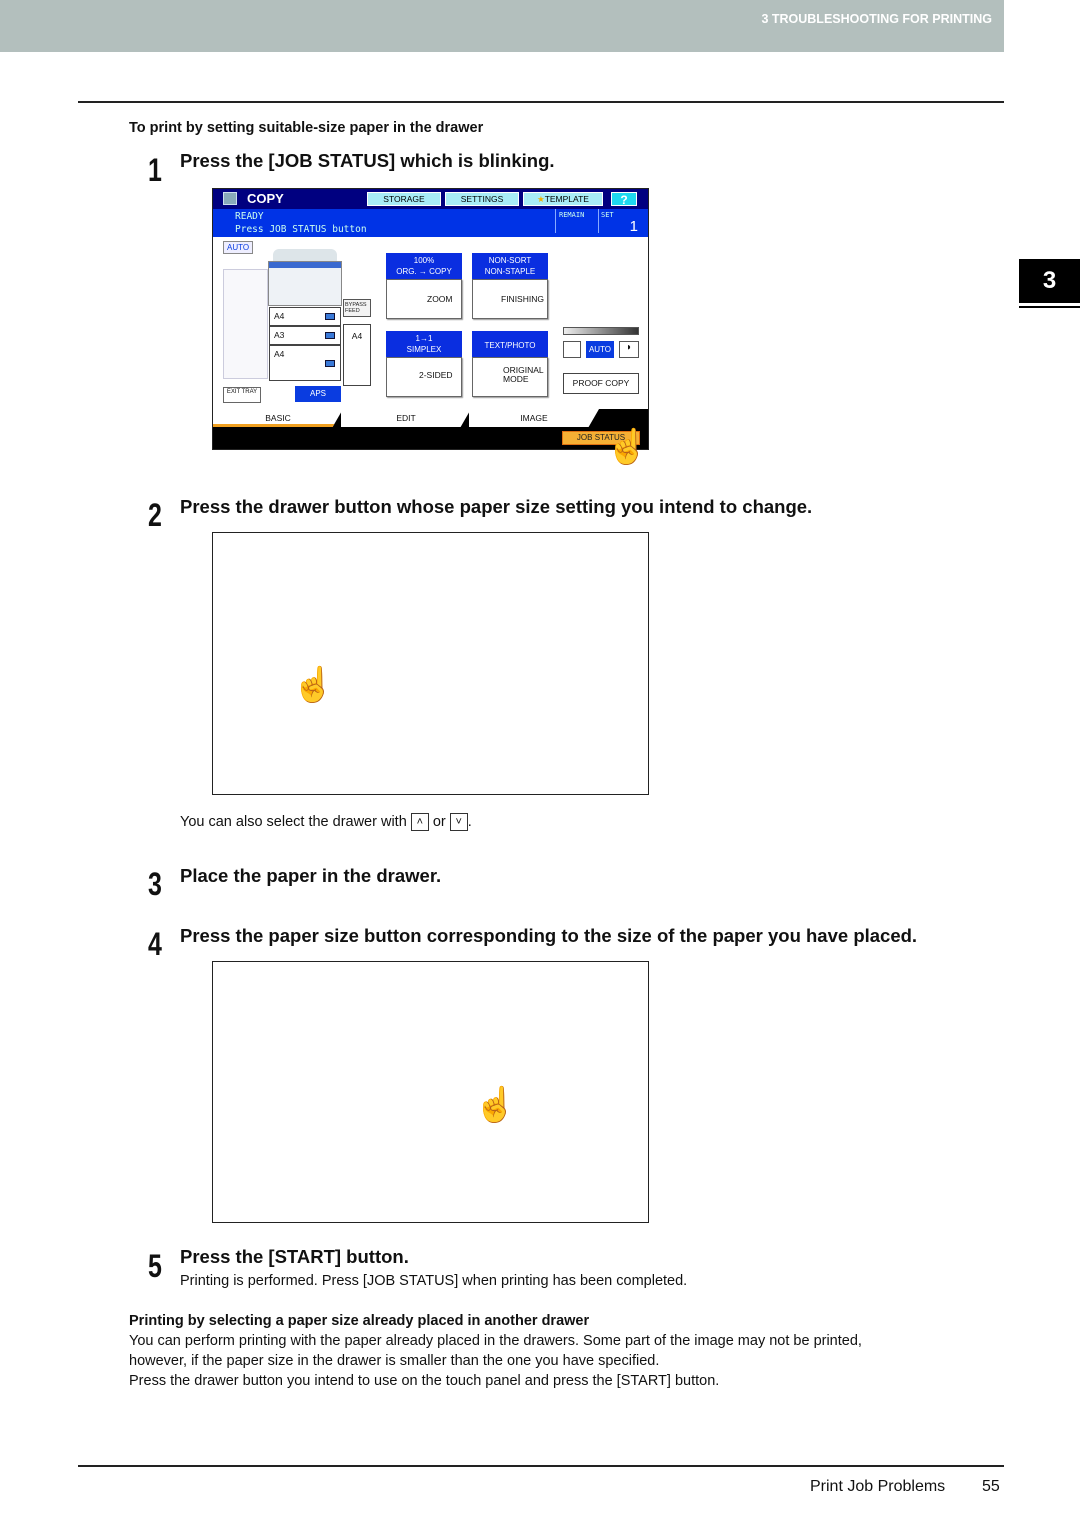 This screenshot has height=1528, width=1080. Describe the element at coordinates (242, 395) in the screenshot. I see `exit-tray-button: EXIT TRAY` at that location.